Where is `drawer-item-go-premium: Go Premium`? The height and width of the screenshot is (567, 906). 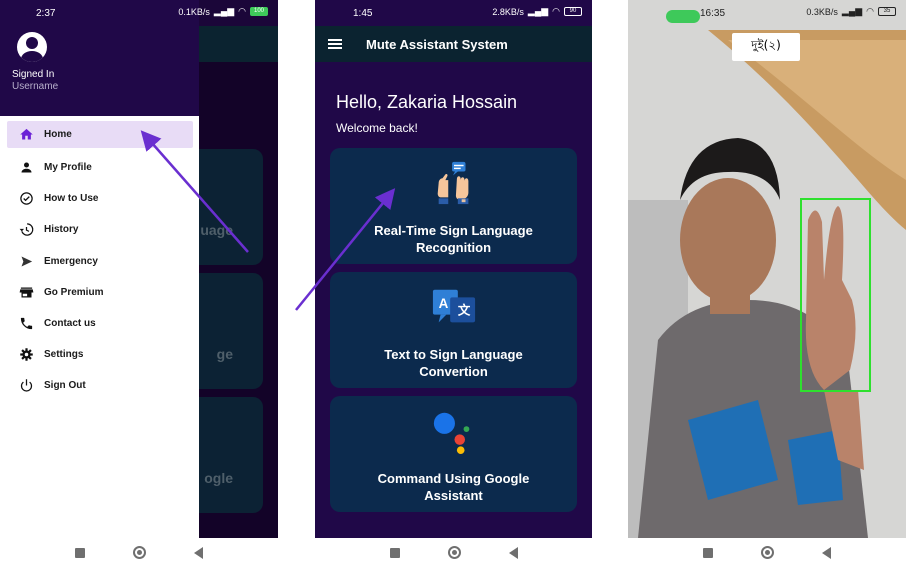
drawer-item-go-premium: Go Premium is located at coordinates (99, 292).